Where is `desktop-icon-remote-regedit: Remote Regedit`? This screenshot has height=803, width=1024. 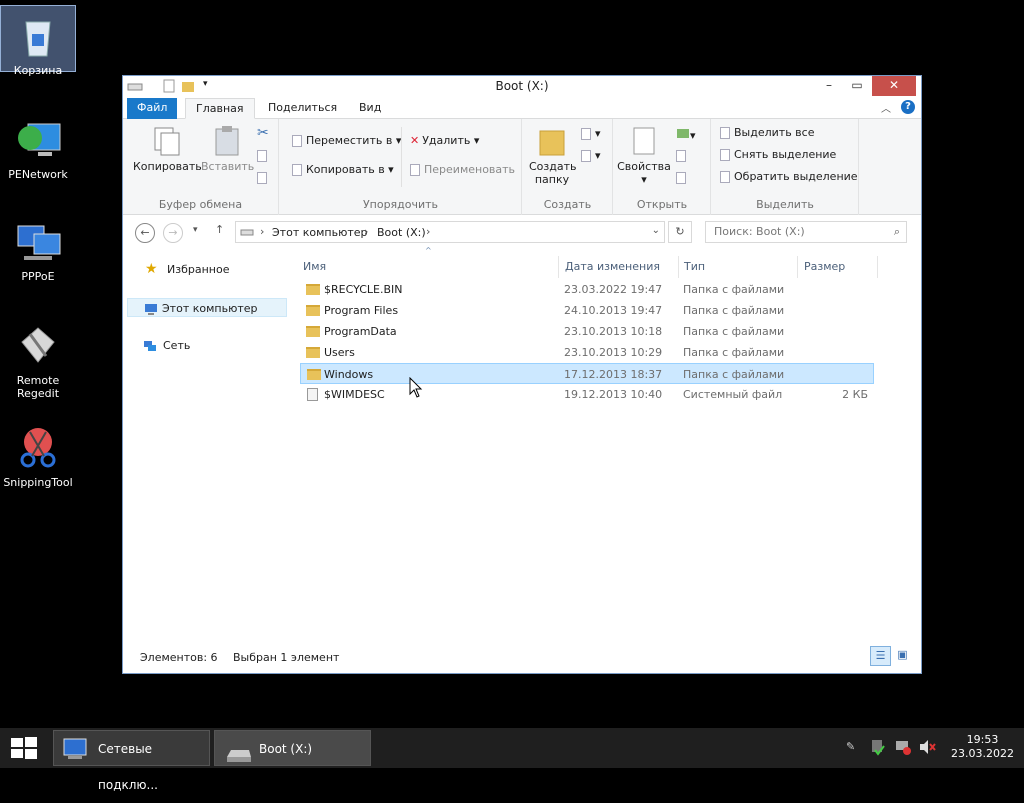 desktop-icon-remote-regedit: Remote Regedit is located at coordinates (38, 358).